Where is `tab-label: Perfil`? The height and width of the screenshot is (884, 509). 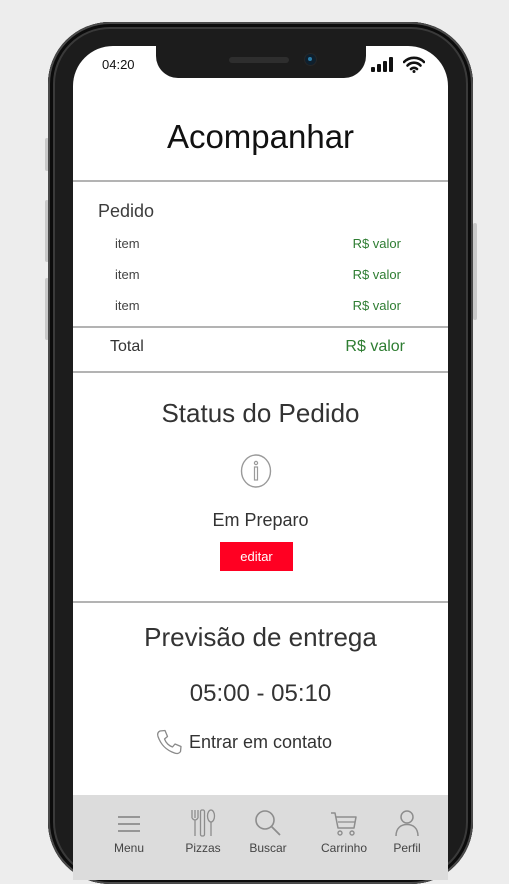
tab-label: Perfil is located at coordinates (407, 848).